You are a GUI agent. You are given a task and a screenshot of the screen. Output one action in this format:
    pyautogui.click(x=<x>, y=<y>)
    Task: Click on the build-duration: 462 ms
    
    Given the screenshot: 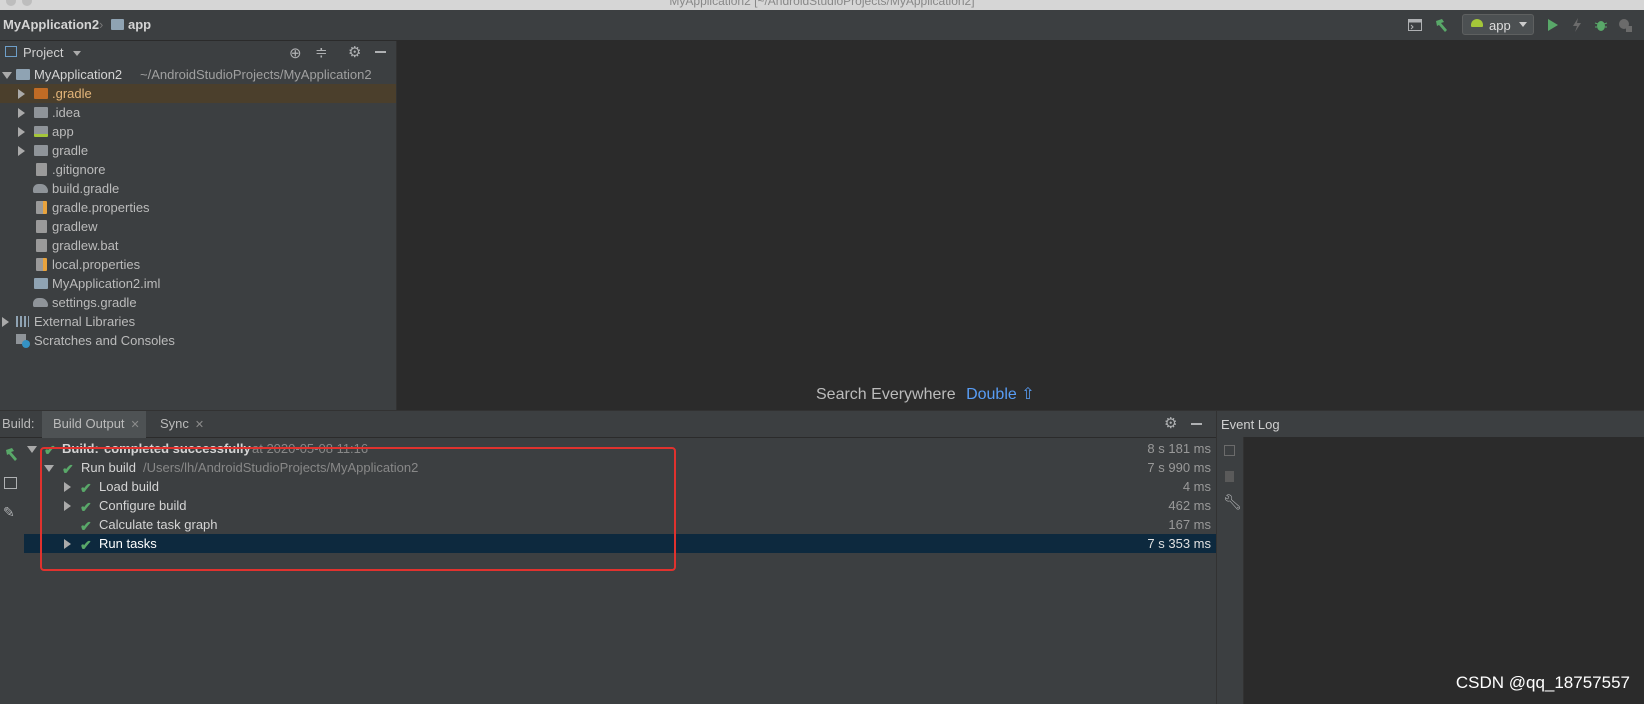 What is the action you would take?
    pyautogui.click(x=1189, y=505)
    